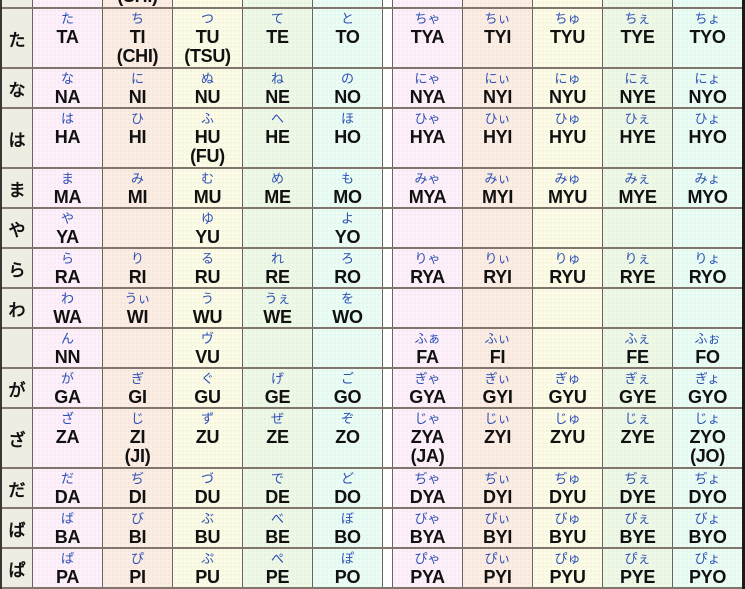 This screenshot has height=589, width=745. Describe the element at coordinates (707, 138) in the screenshot. I see `yoon-cell: ひょ HYO` at that location.